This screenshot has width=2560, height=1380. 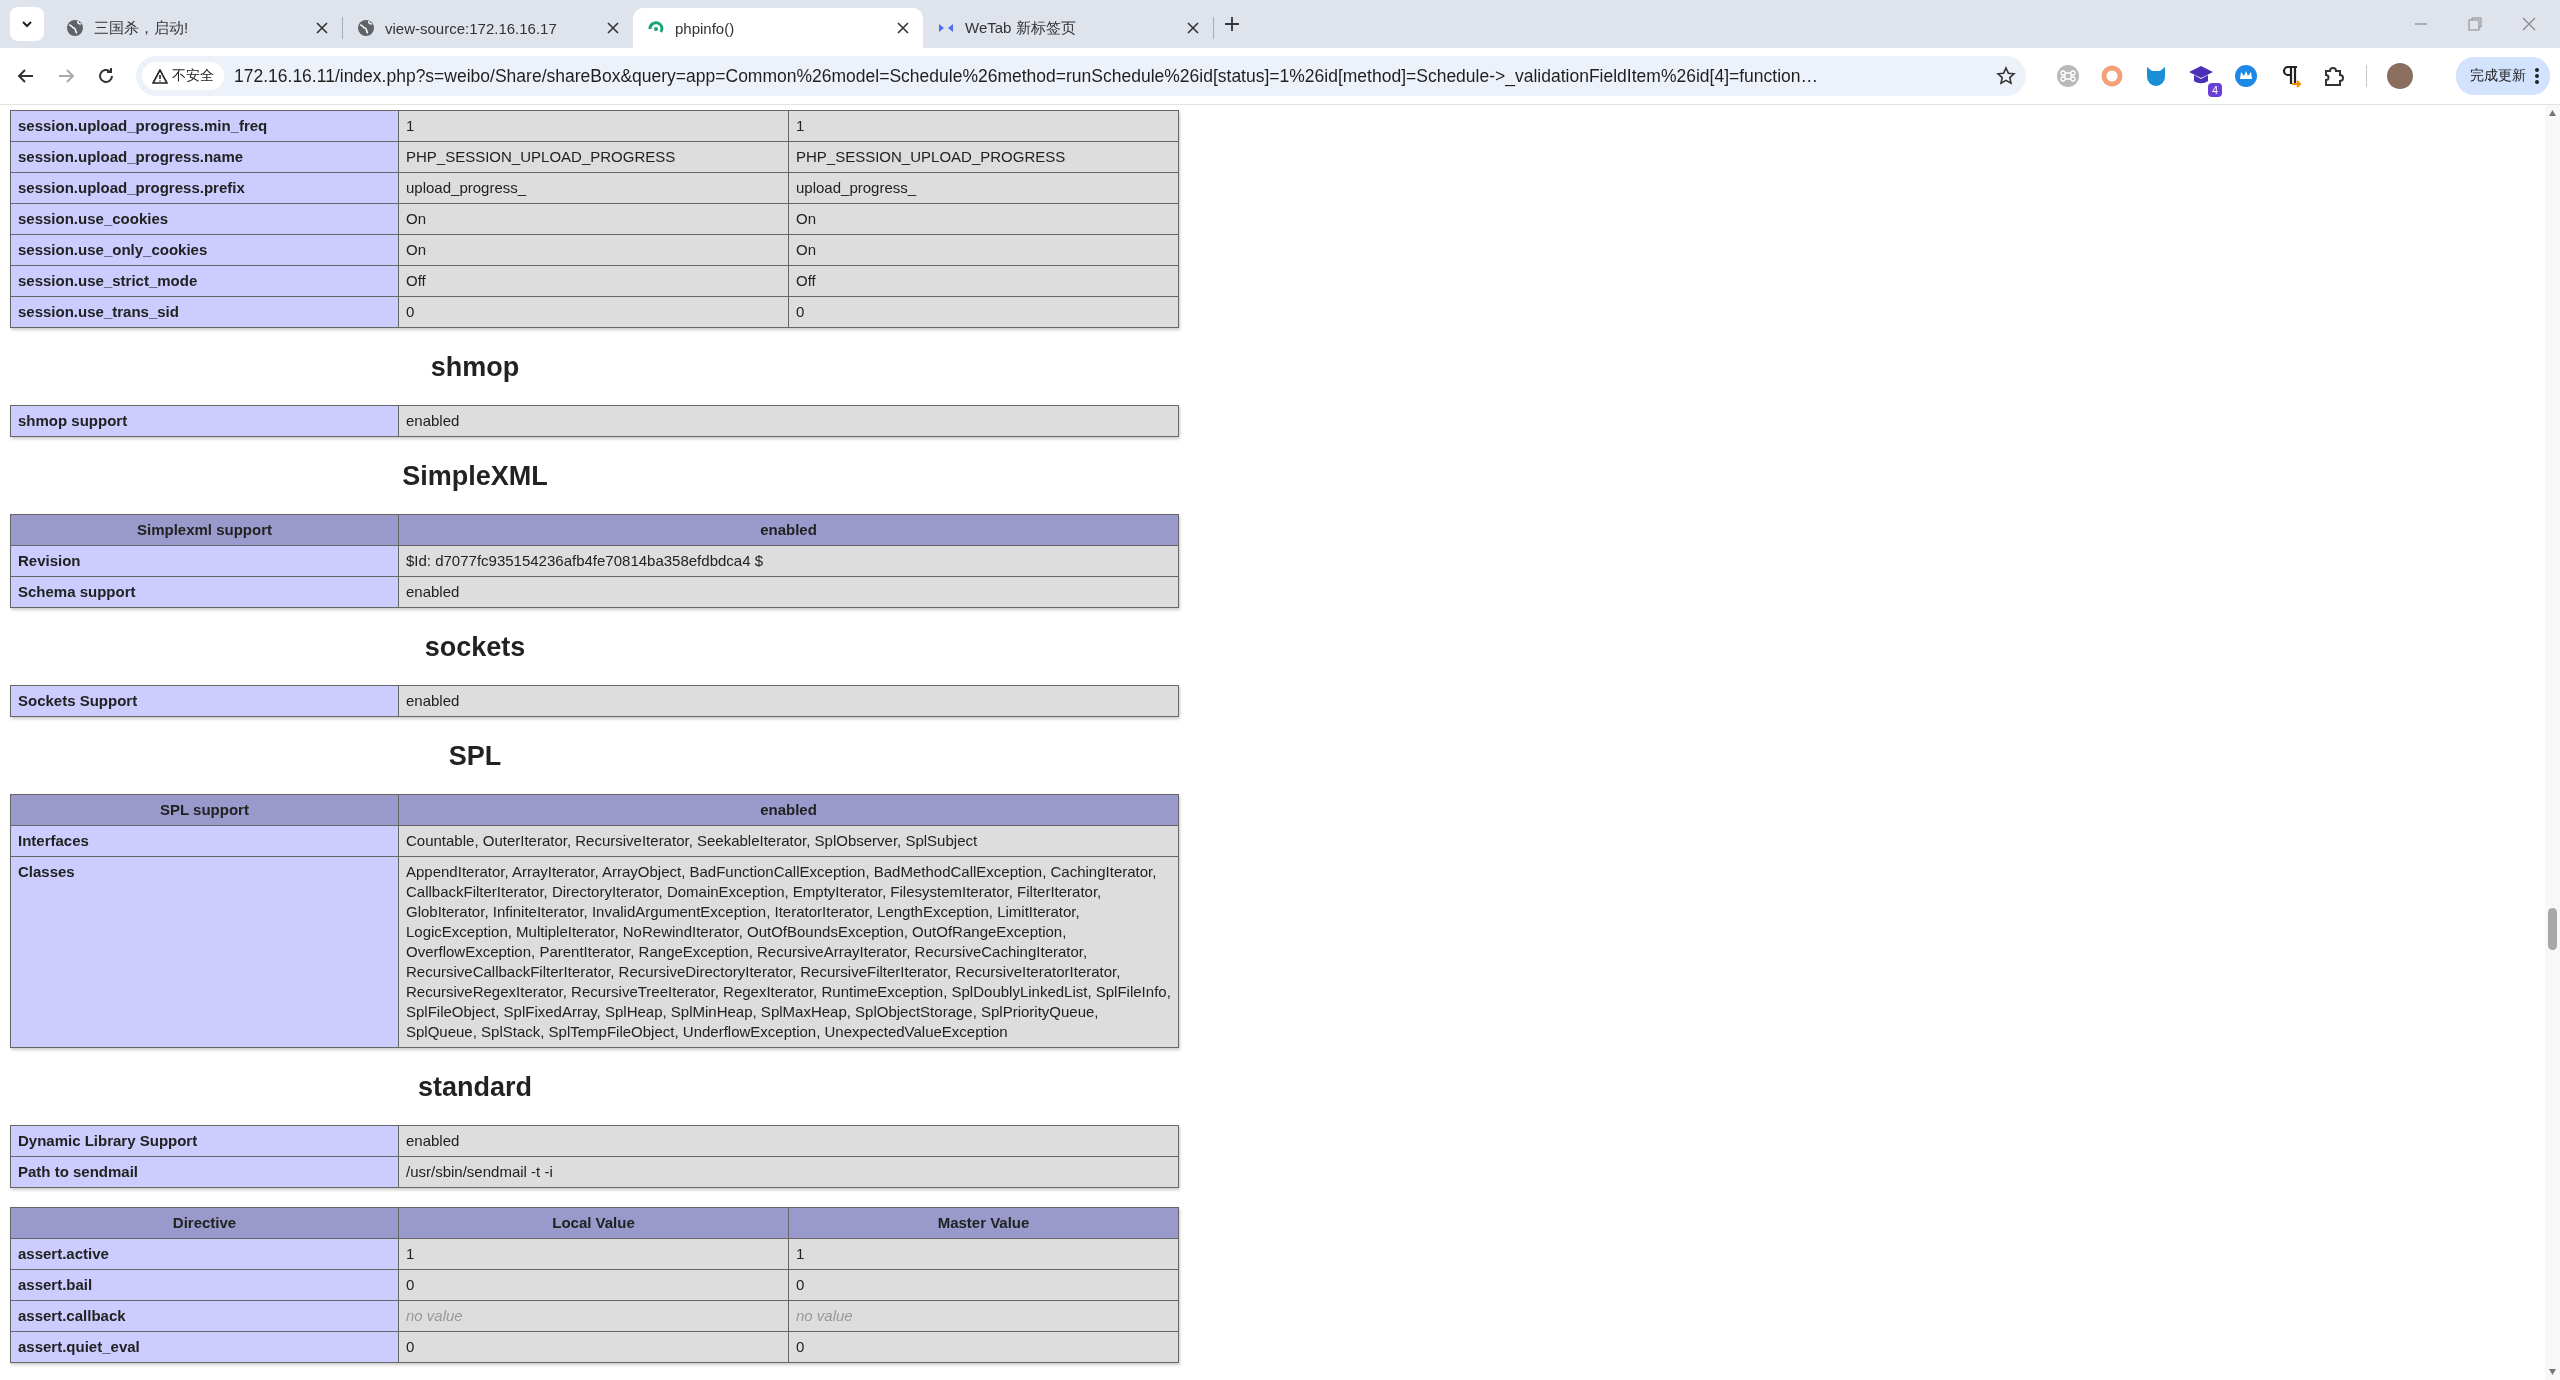 I want to click on directive-cell: session.use_cookies, so click(x=204, y=219).